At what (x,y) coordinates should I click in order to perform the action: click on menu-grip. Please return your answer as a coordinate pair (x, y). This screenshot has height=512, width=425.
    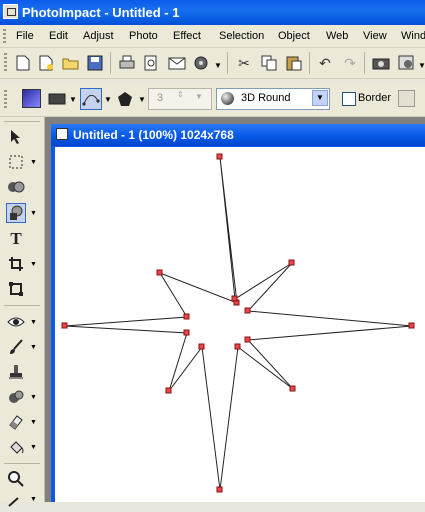
    Looking at the image, I should click on (4, 36).